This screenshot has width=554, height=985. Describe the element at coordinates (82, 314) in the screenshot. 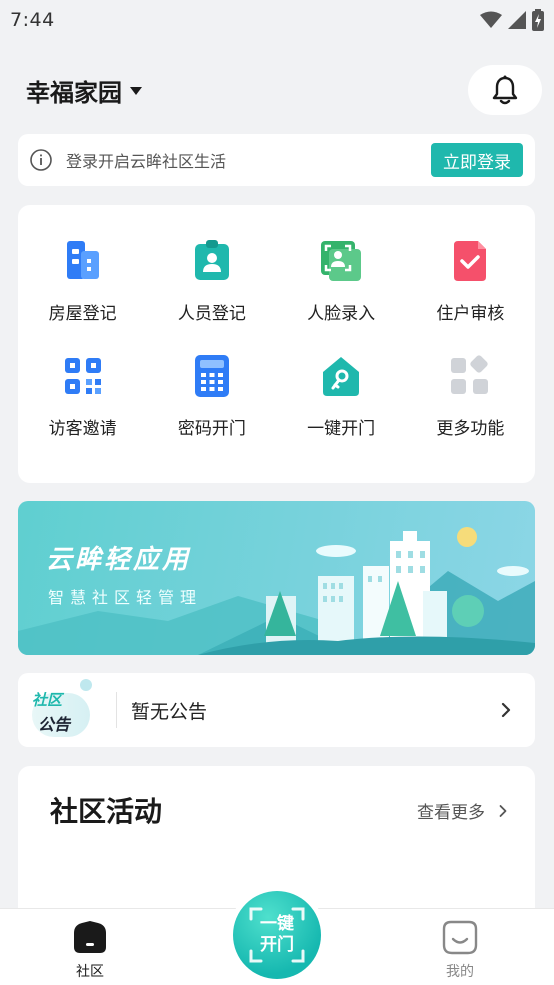

I see `func-label: 房屋登记` at that location.